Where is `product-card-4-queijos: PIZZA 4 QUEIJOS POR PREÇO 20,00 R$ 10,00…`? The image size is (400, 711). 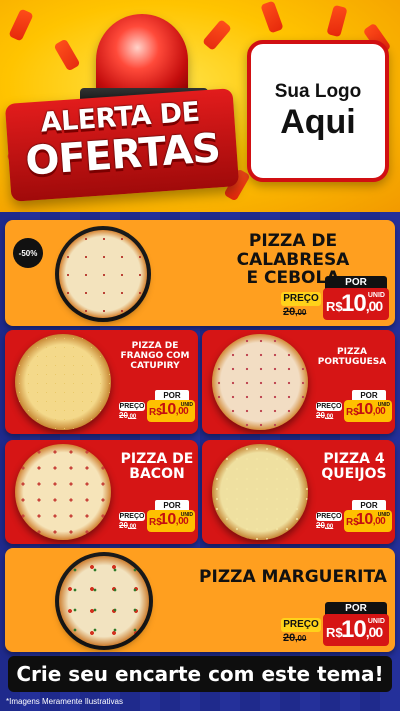
product-card-4-queijos: PIZZA 4 QUEIJOS POR PREÇO 20,00 R$ 10,00… is located at coordinates (298, 492).